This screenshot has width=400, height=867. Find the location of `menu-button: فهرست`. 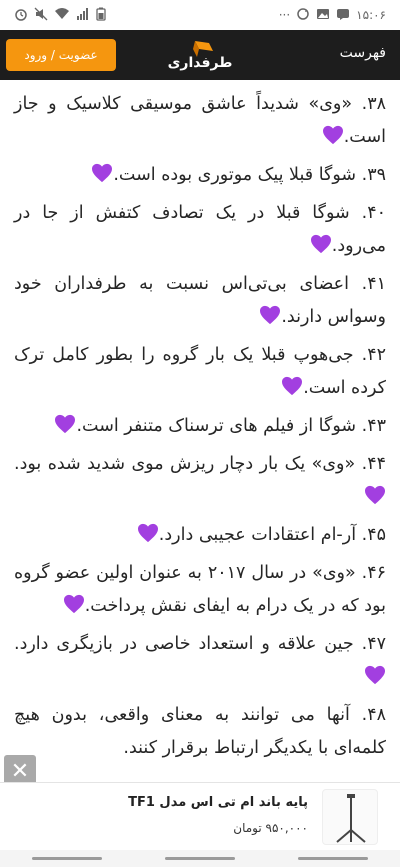

menu-button: فهرست is located at coordinates (363, 53).